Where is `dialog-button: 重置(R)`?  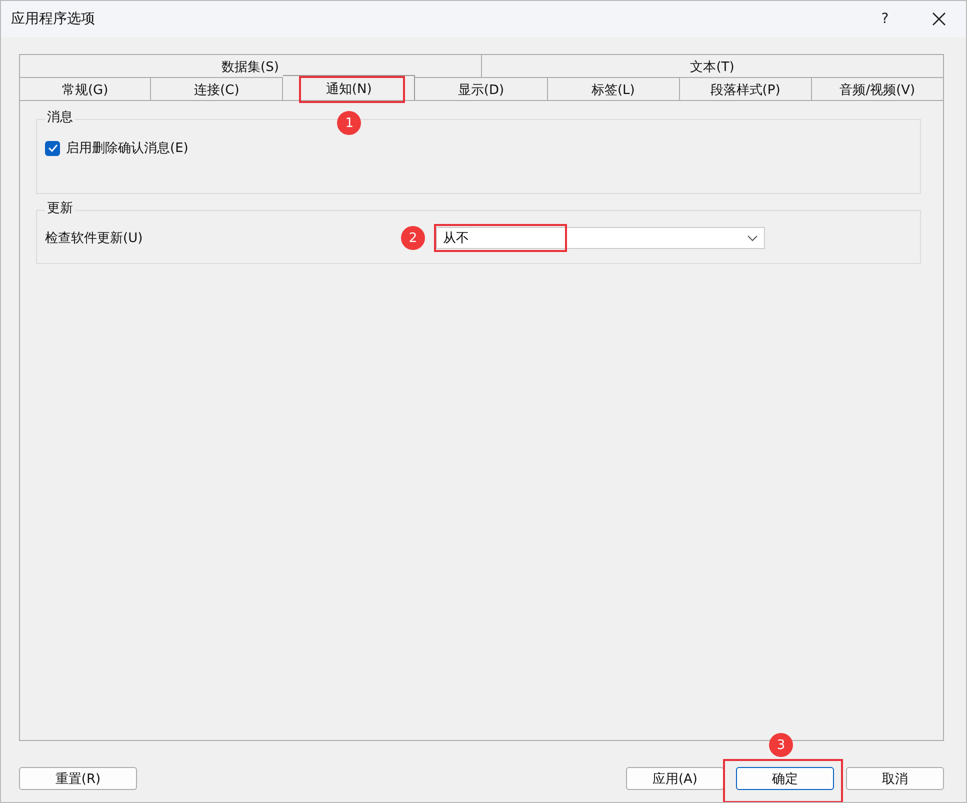
dialog-button: 重置(R) is located at coordinates (78, 778).